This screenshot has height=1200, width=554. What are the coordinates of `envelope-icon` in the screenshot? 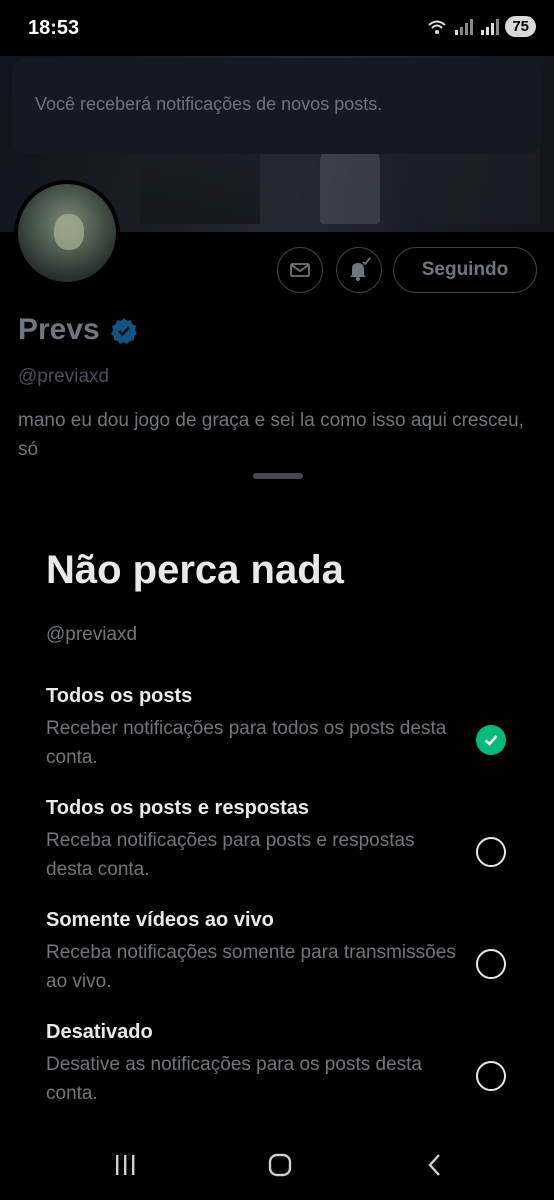 It's located at (300, 270).